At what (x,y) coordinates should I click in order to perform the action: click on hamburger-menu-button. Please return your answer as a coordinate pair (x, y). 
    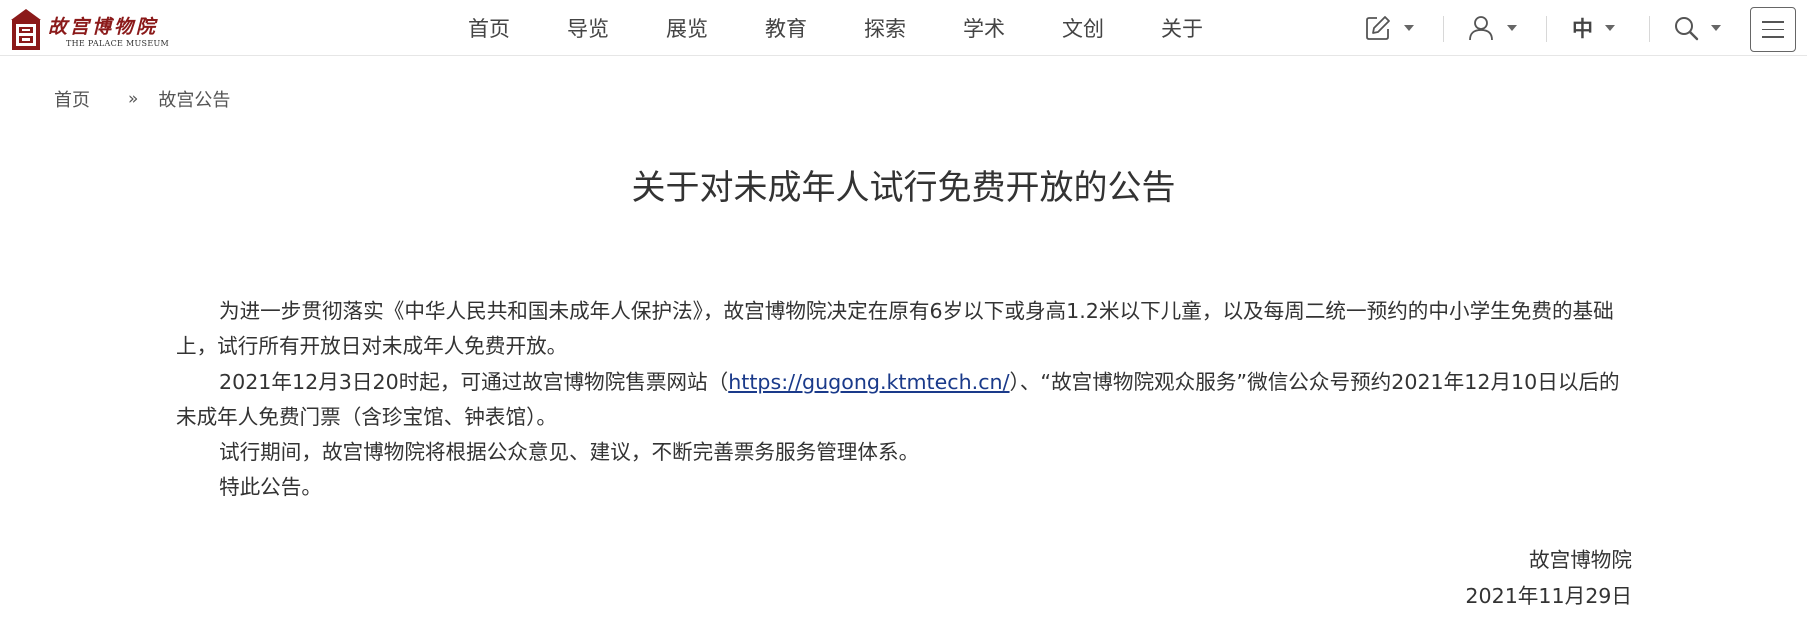
    Looking at the image, I should click on (1773, 29).